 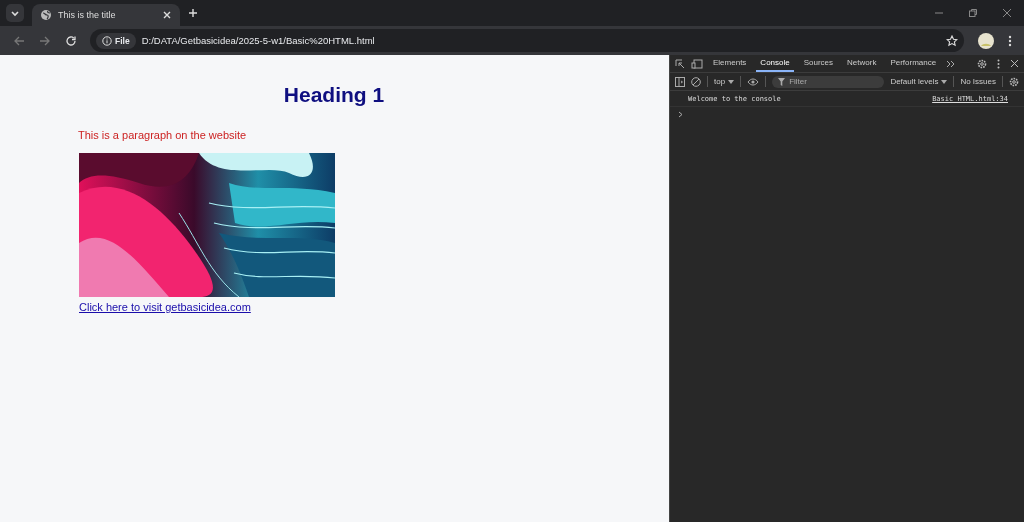 What do you see at coordinates (730, 63) in the screenshot?
I see `devtools-tab: Elements` at bounding box center [730, 63].